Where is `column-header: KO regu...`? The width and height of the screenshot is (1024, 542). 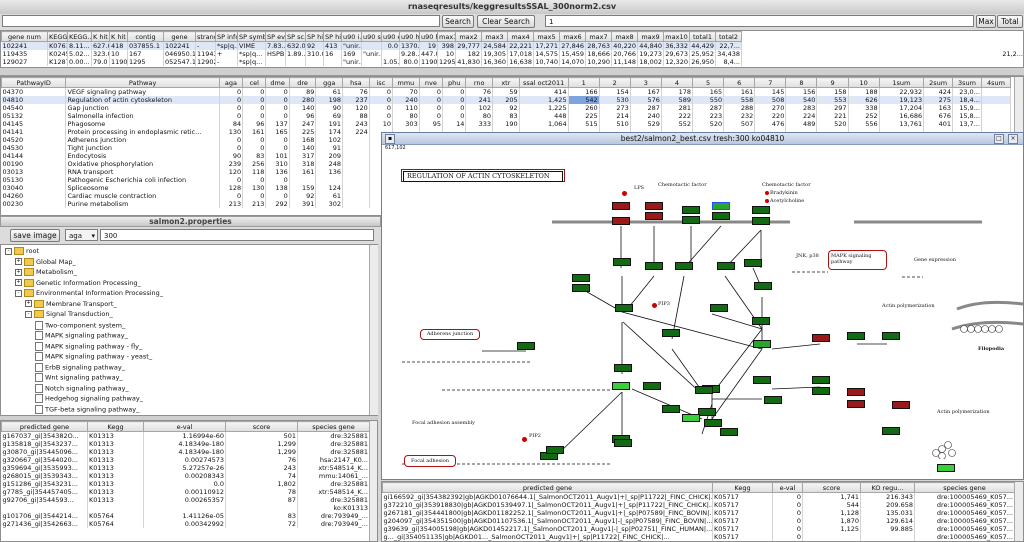
column-header: KO regu... is located at coordinates (887, 487).